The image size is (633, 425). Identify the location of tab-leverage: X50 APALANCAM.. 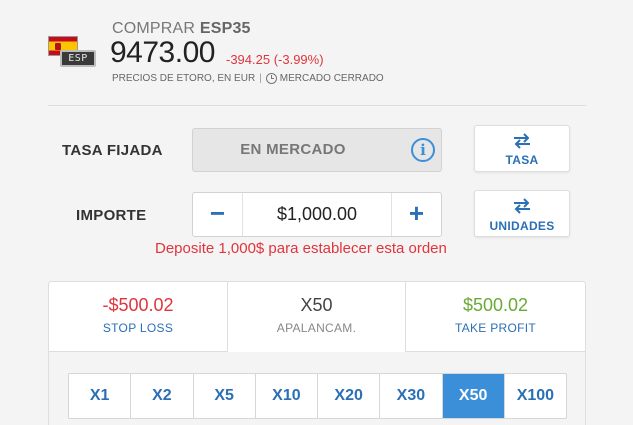
(316, 317).